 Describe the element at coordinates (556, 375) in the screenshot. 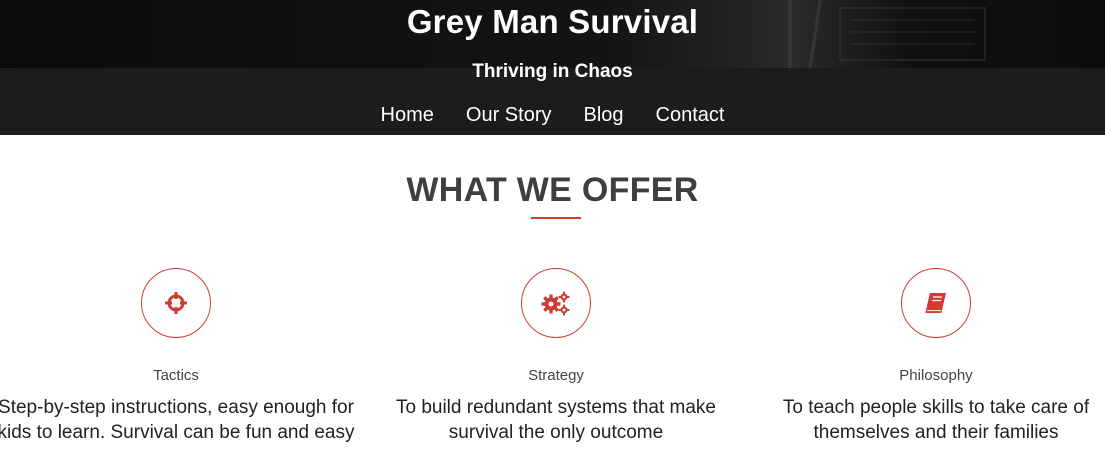

I see `feature-label: Strategy` at that location.